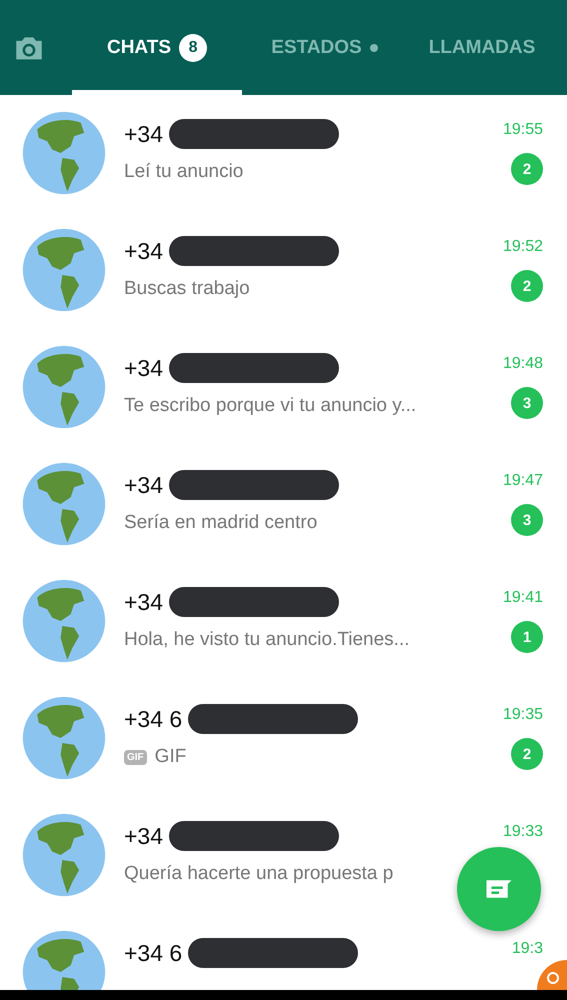  Describe the element at coordinates (552, 975) in the screenshot. I see `overlay-icon` at that location.